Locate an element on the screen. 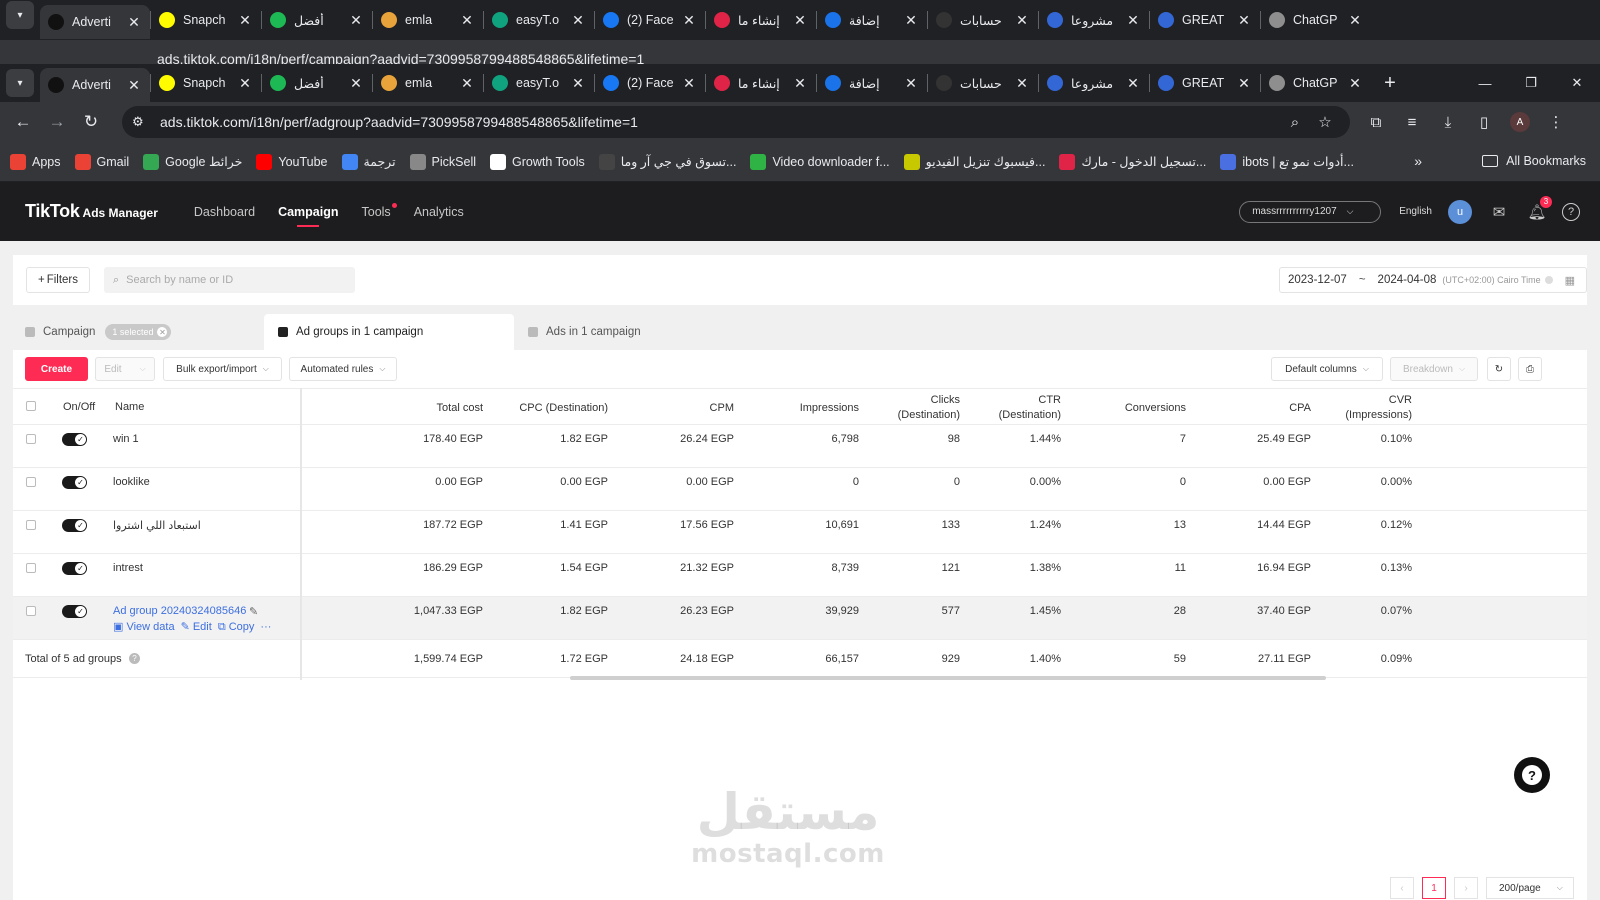 This screenshot has width=1600, height=900. bookmark-item: Google خرائط is located at coordinates (192, 161).